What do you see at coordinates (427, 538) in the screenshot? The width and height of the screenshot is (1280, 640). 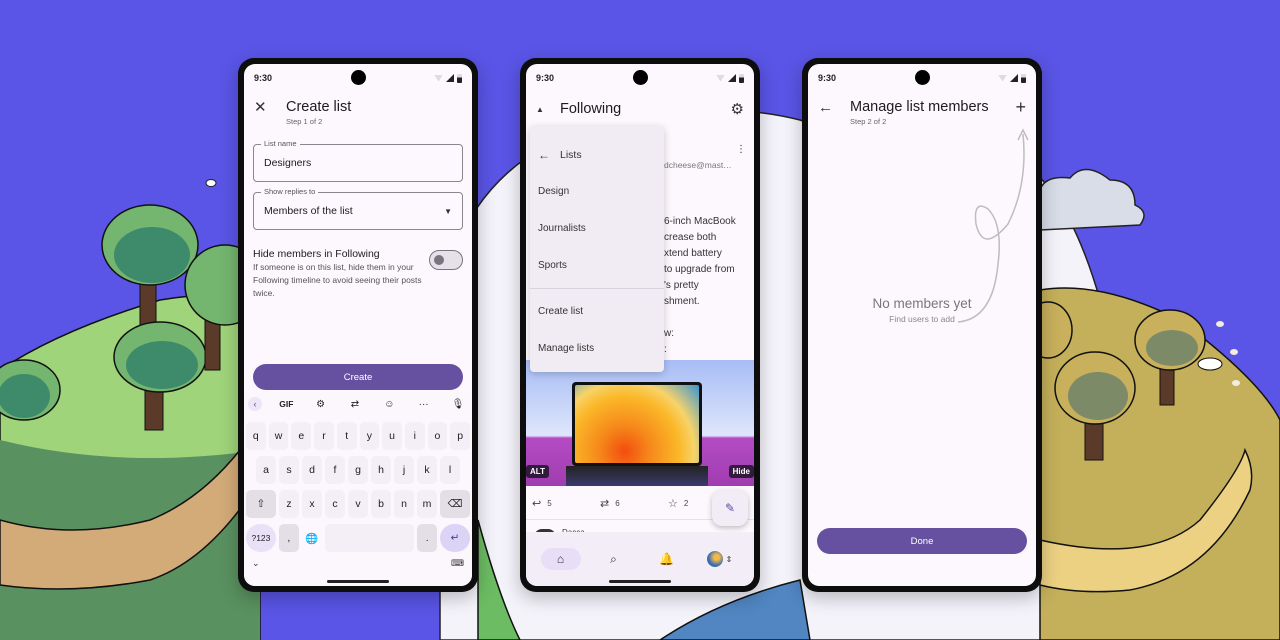 I see `period-key: .` at bounding box center [427, 538].